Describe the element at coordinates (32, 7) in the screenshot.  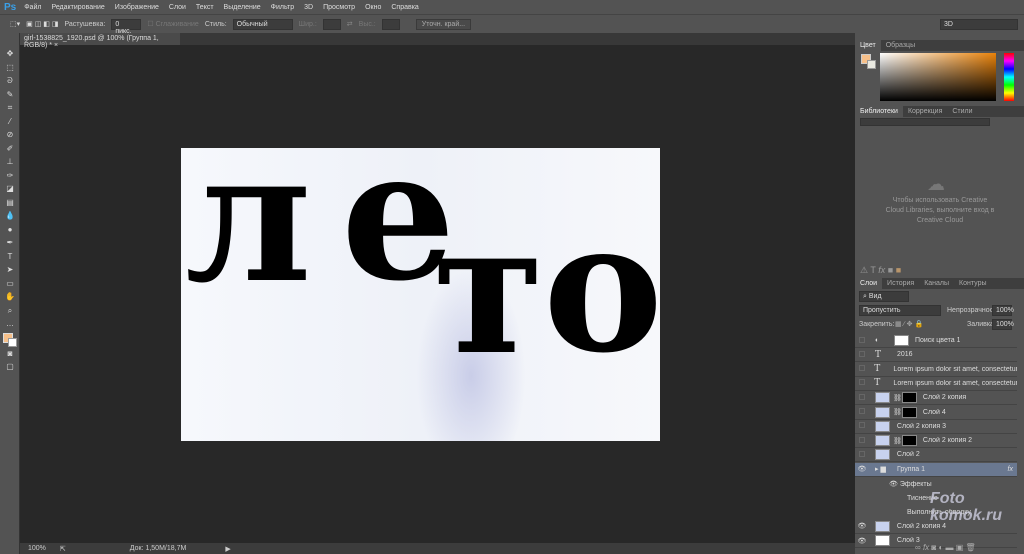
I see `menu-item: Файл` at that location.